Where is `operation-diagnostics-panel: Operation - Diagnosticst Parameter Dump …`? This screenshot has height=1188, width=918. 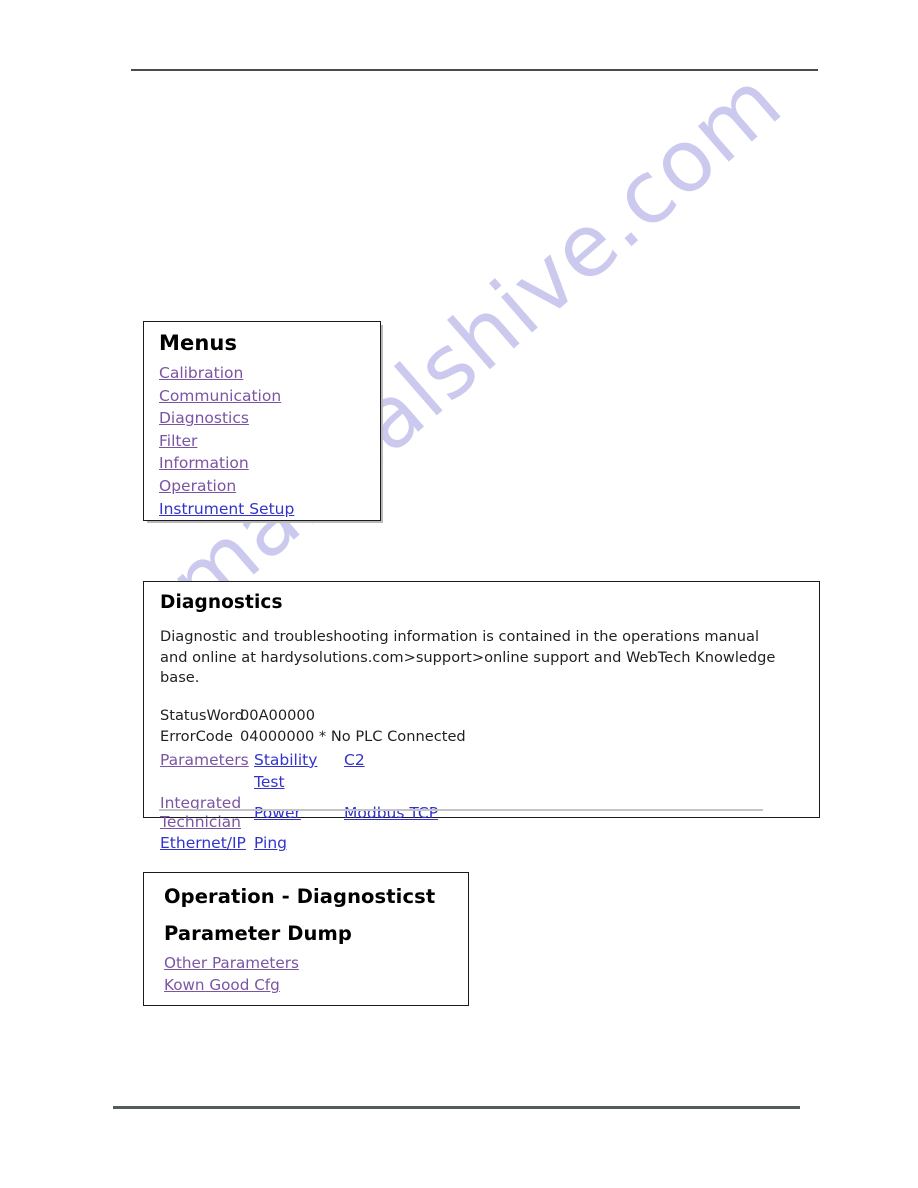 operation-diagnostics-panel: Operation - Diagnosticst Parameter Dump … is located at coordinates (306, 939).